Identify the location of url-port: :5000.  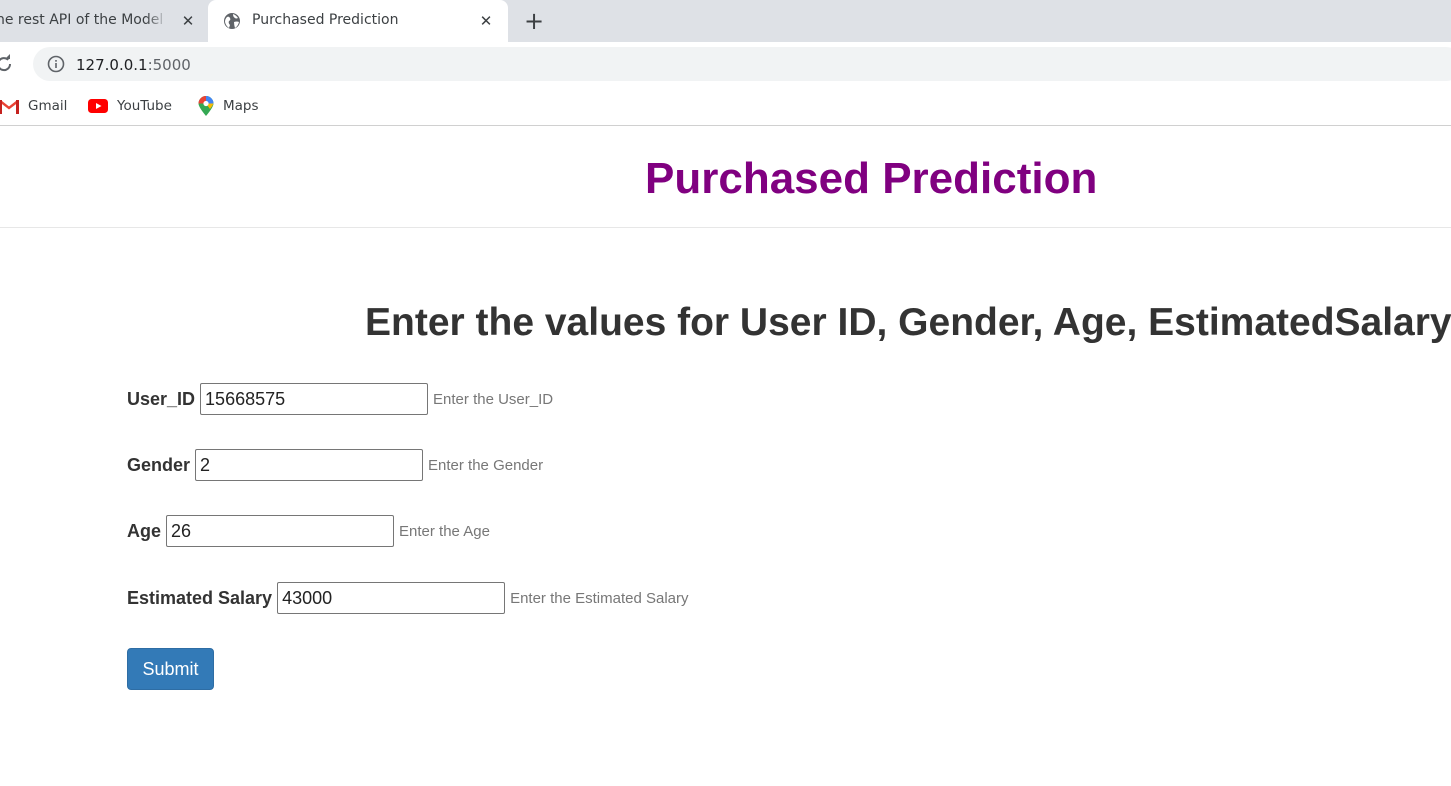
(169, 65).